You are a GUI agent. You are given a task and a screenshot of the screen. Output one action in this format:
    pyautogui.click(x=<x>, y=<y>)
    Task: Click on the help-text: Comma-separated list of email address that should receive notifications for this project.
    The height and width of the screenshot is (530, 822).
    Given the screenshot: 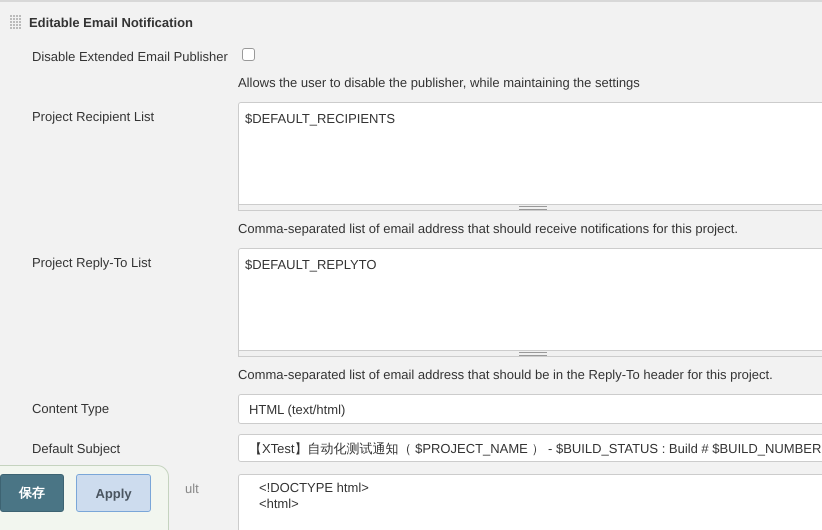 What is the action you would take?
    pyautogui.click(x=489, y=229)
    